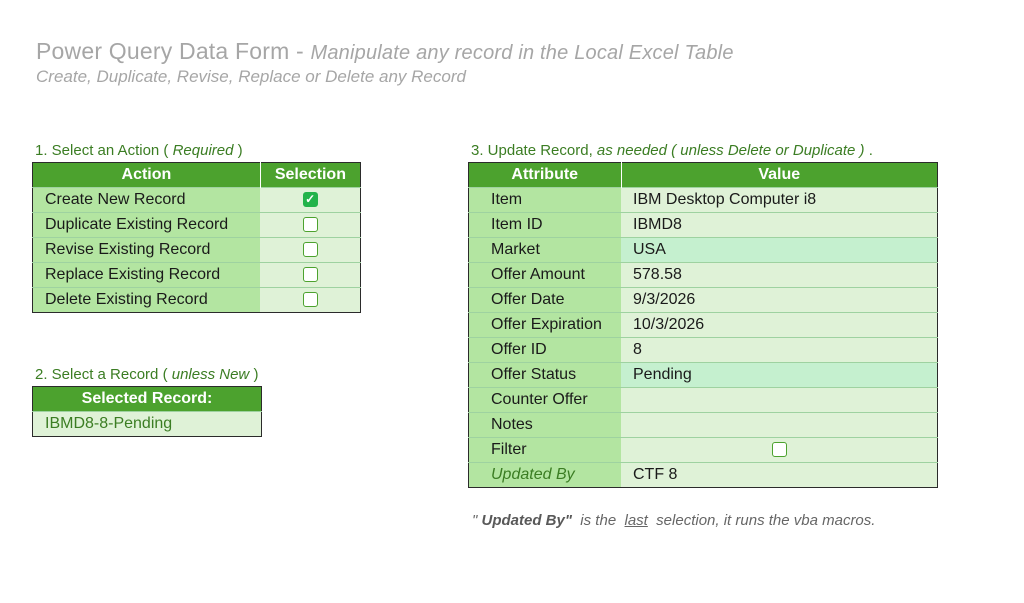  I want to click on section2-label: 2. Select a Record ( unless New ), so click(146, 374).